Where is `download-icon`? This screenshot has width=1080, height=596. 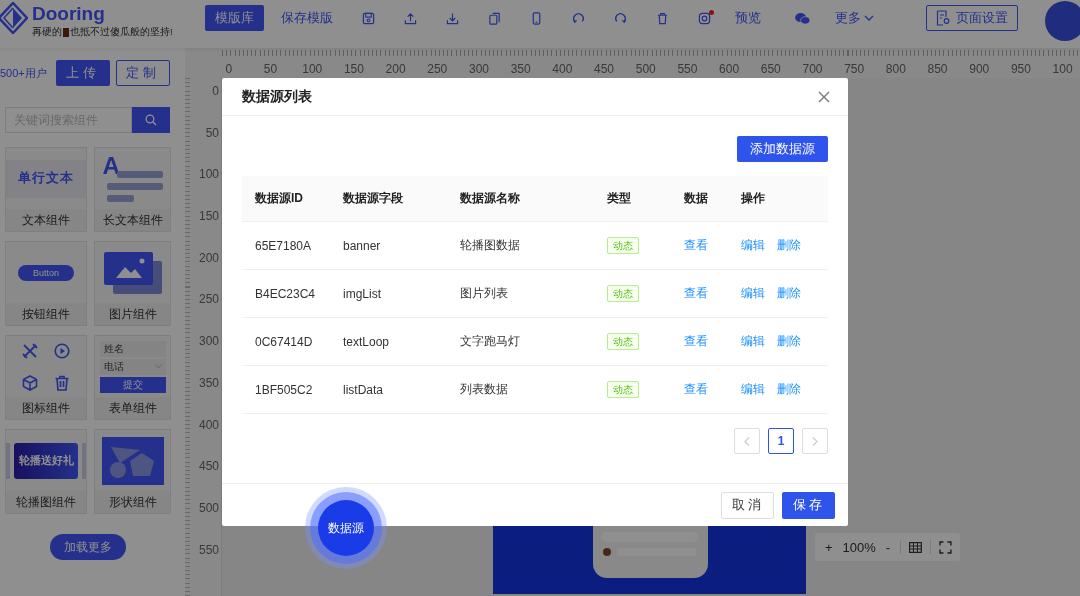
download-icon is located at coordinates (452, 18).